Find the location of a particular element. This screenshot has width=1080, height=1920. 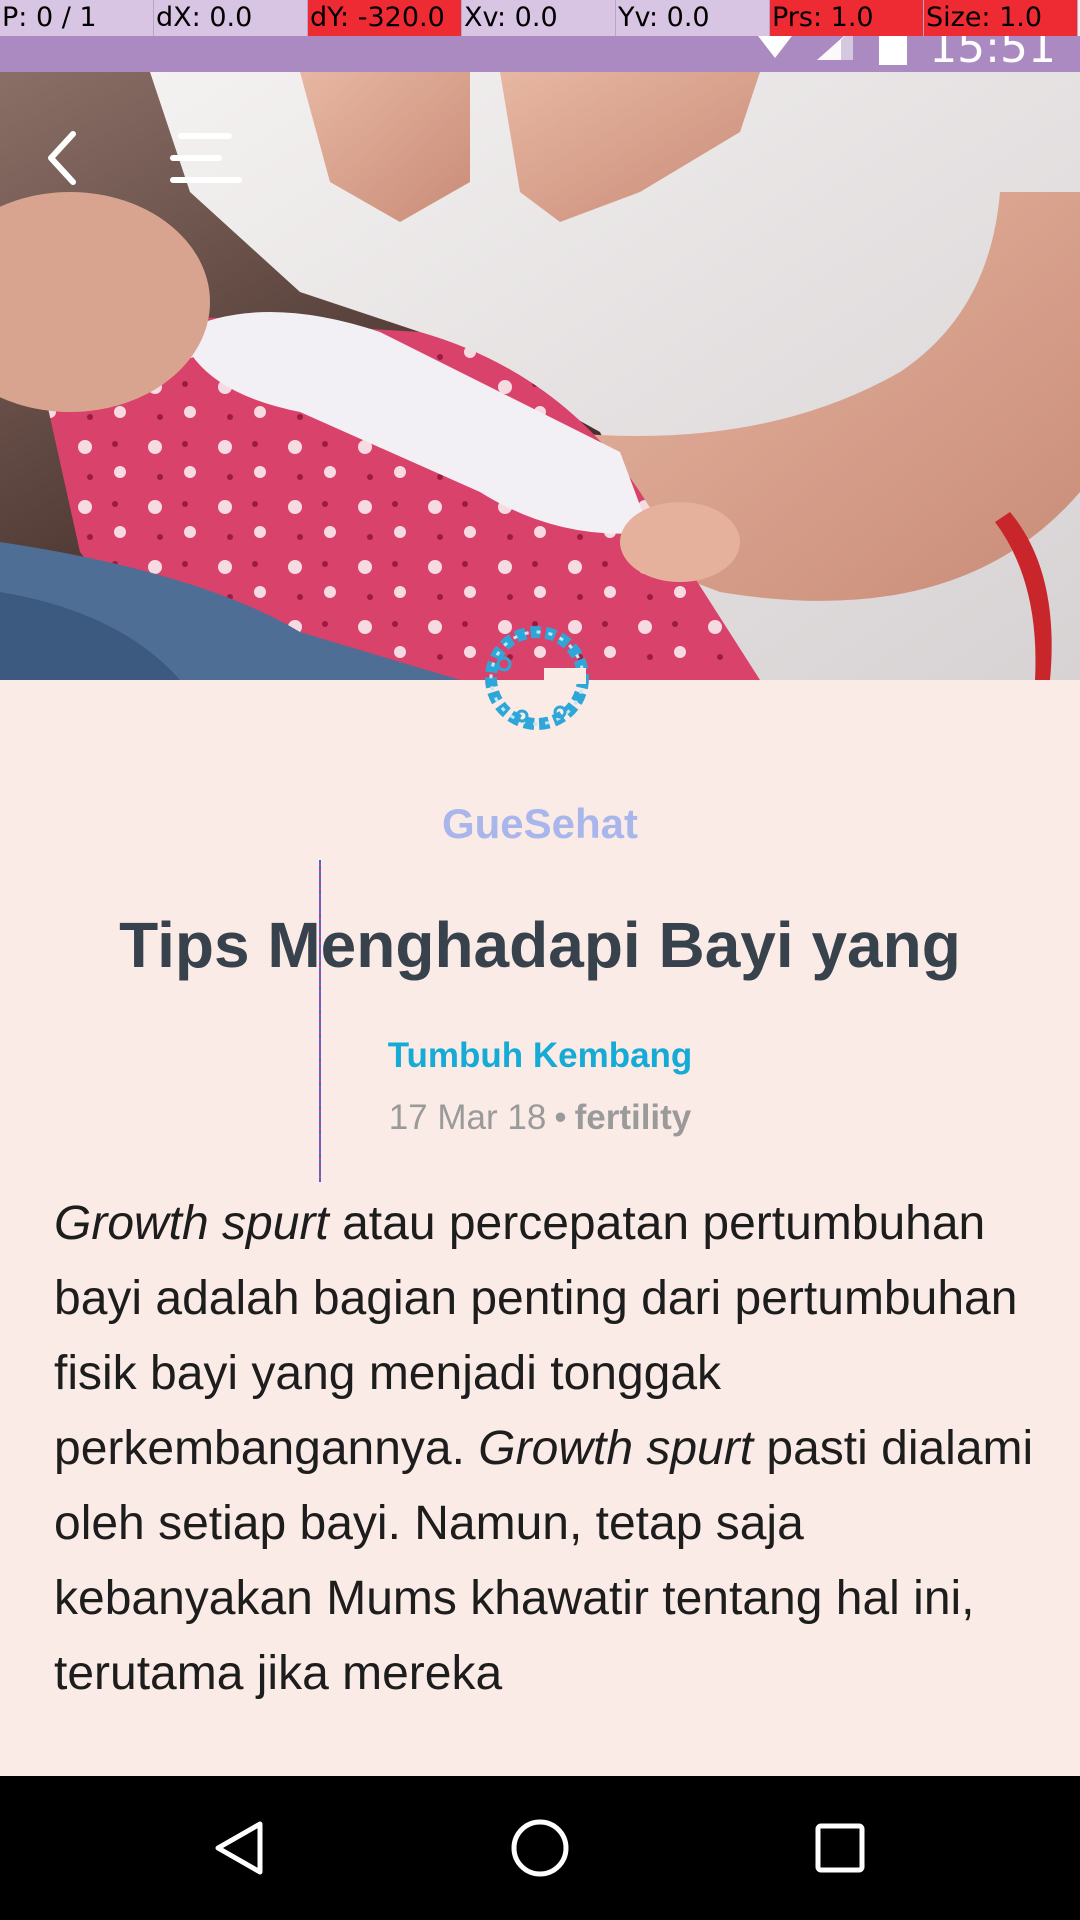

nav-recents-button is located at coordinates (840, 1848).